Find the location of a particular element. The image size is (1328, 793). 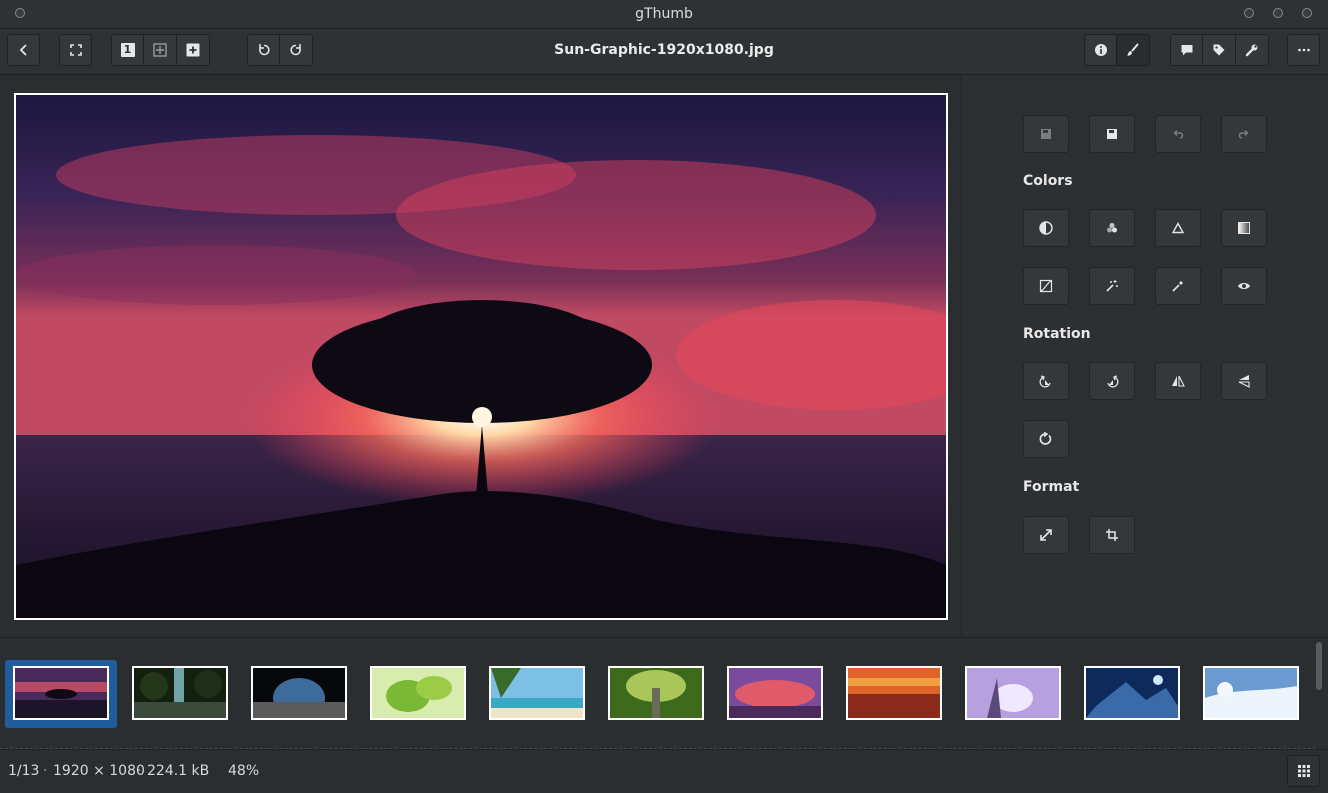

back-icon is located at coordinates (23, 50).